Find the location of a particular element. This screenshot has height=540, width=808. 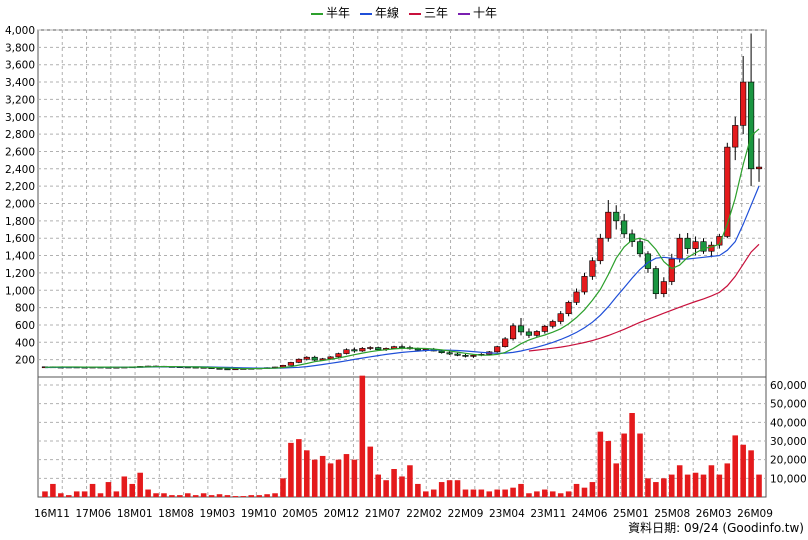

x-tick-label: 23M04 is located at coordinates (507, 514).